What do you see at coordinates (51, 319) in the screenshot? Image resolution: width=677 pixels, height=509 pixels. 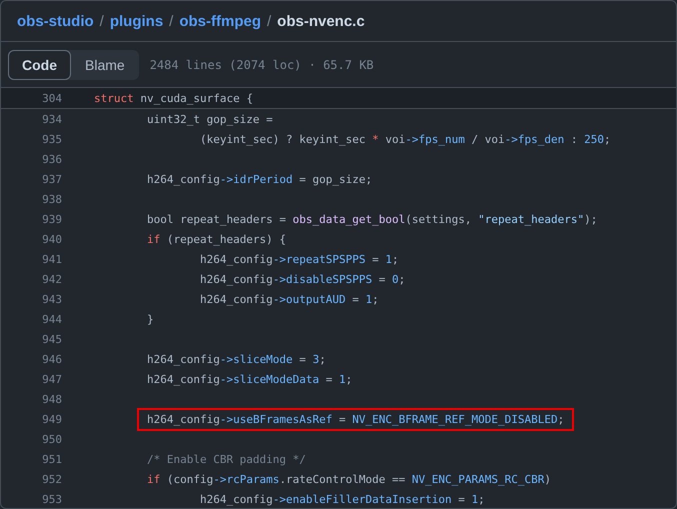 I see `line-number: 944` at bounding box center [51, 319].